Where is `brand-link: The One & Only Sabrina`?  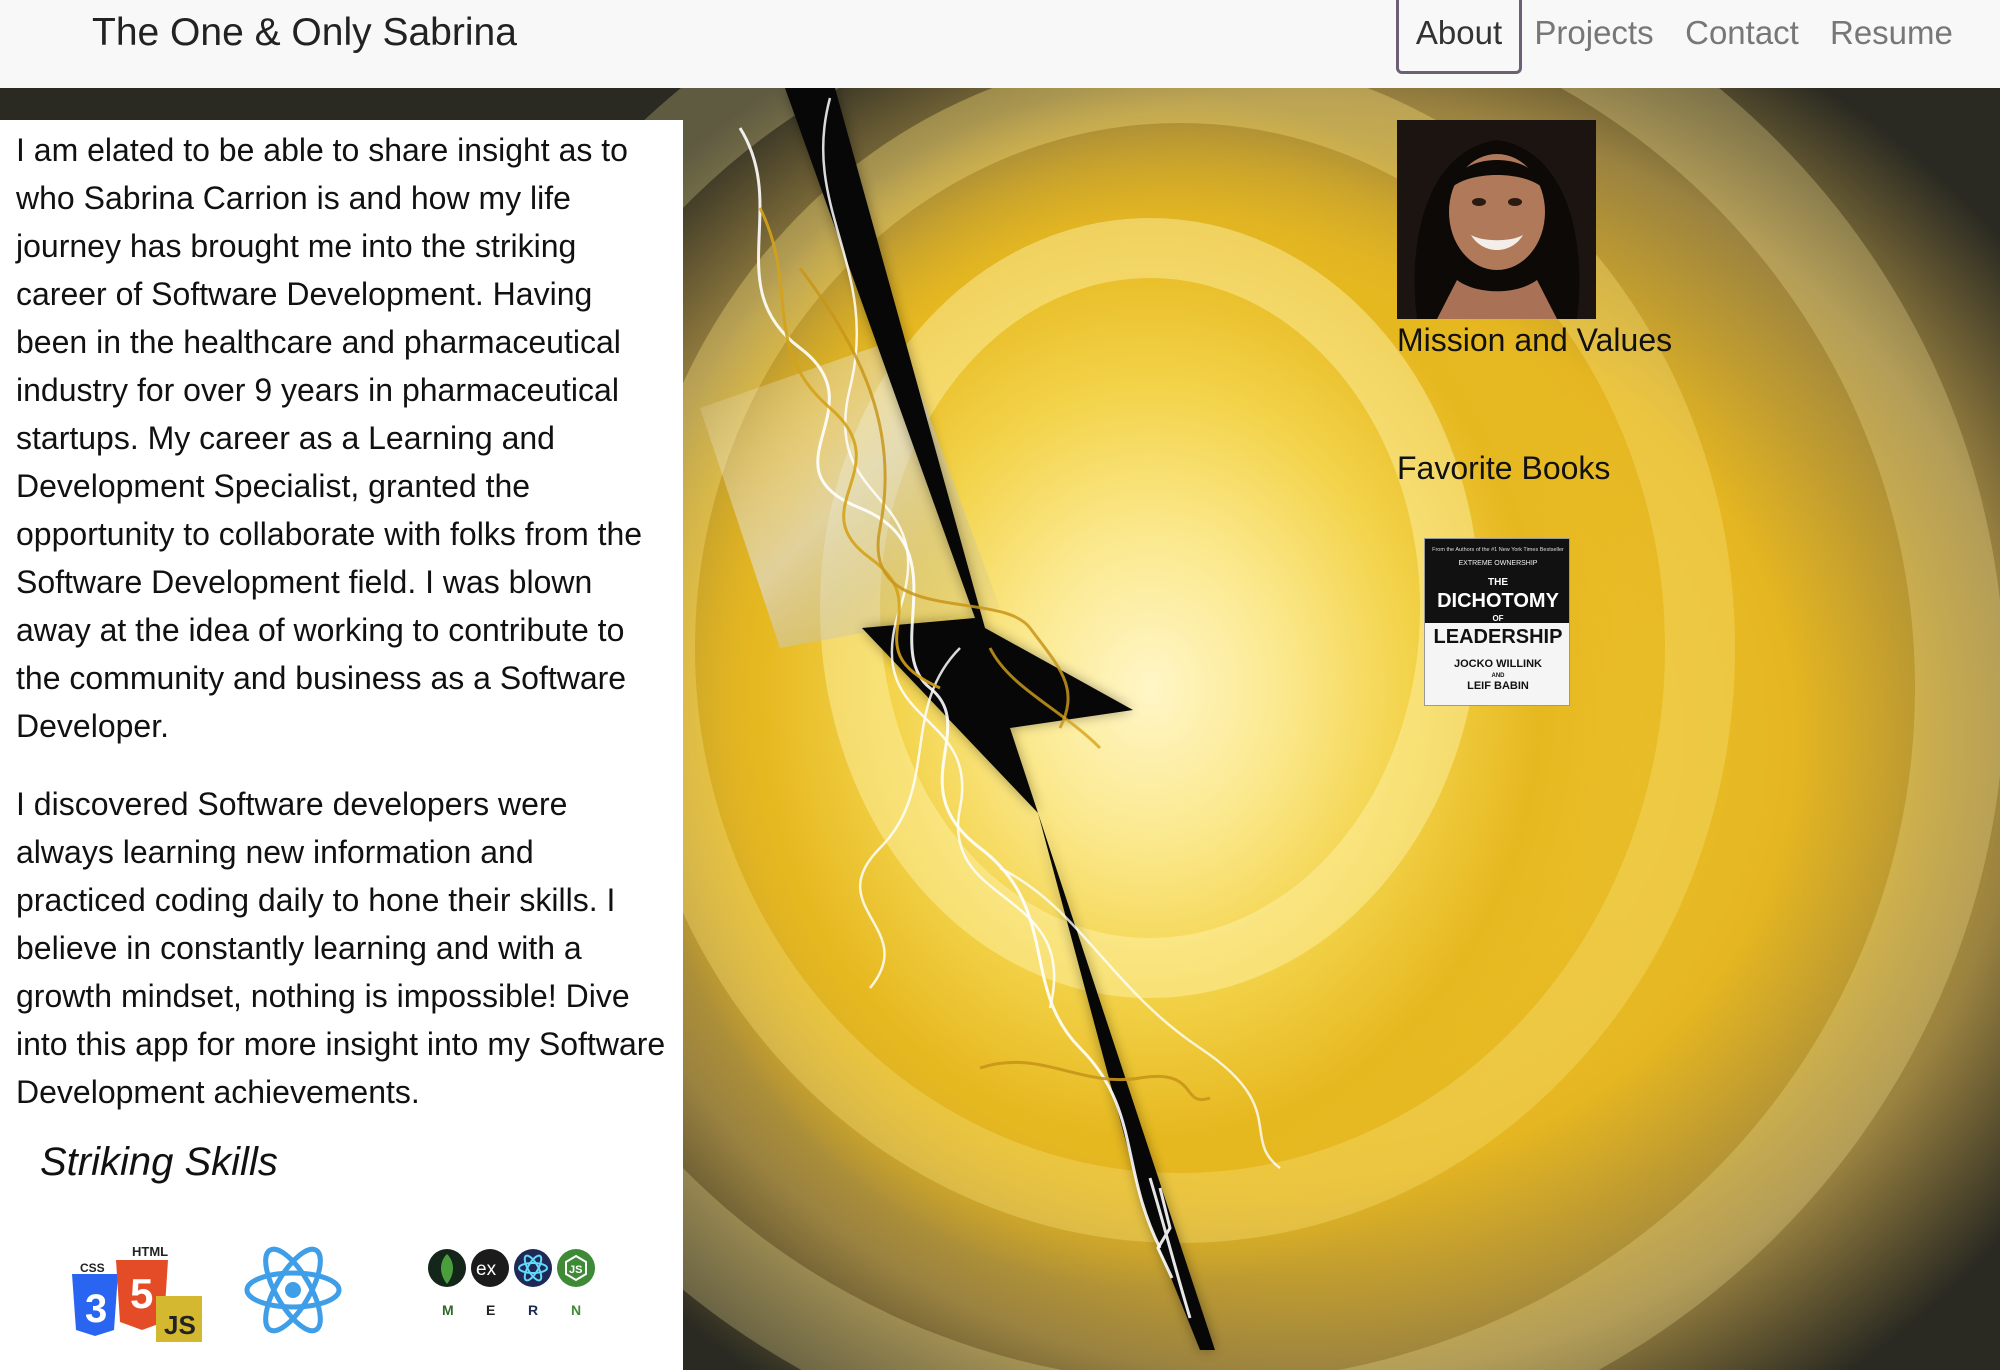
brand-link: The One & Only Sabrina is located at coordinates (304, 33).